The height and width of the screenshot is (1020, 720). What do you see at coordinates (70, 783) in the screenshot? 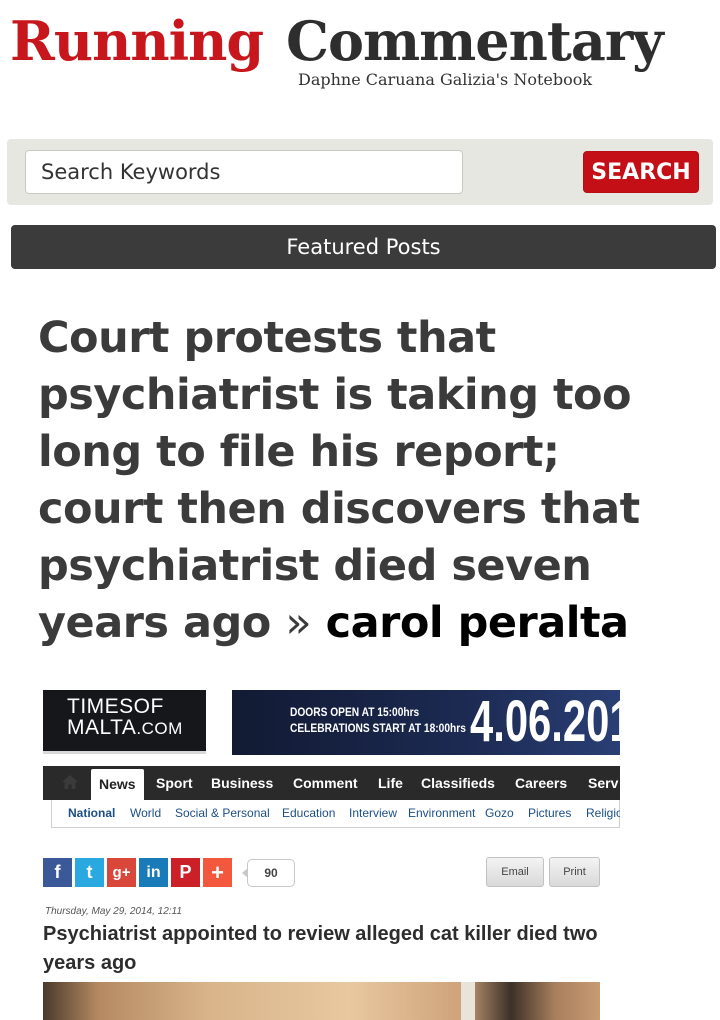
I see `home-icon` at bounding box center [70, 783].